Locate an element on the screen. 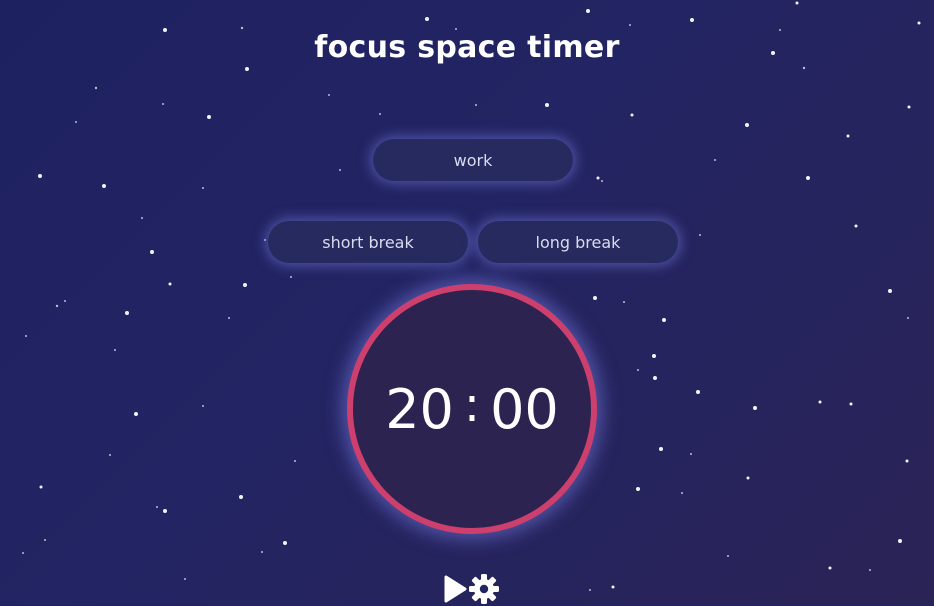 The width and height of the screenshot is (934, 606). long-break-button: long break is located at coordinates (578, 242).